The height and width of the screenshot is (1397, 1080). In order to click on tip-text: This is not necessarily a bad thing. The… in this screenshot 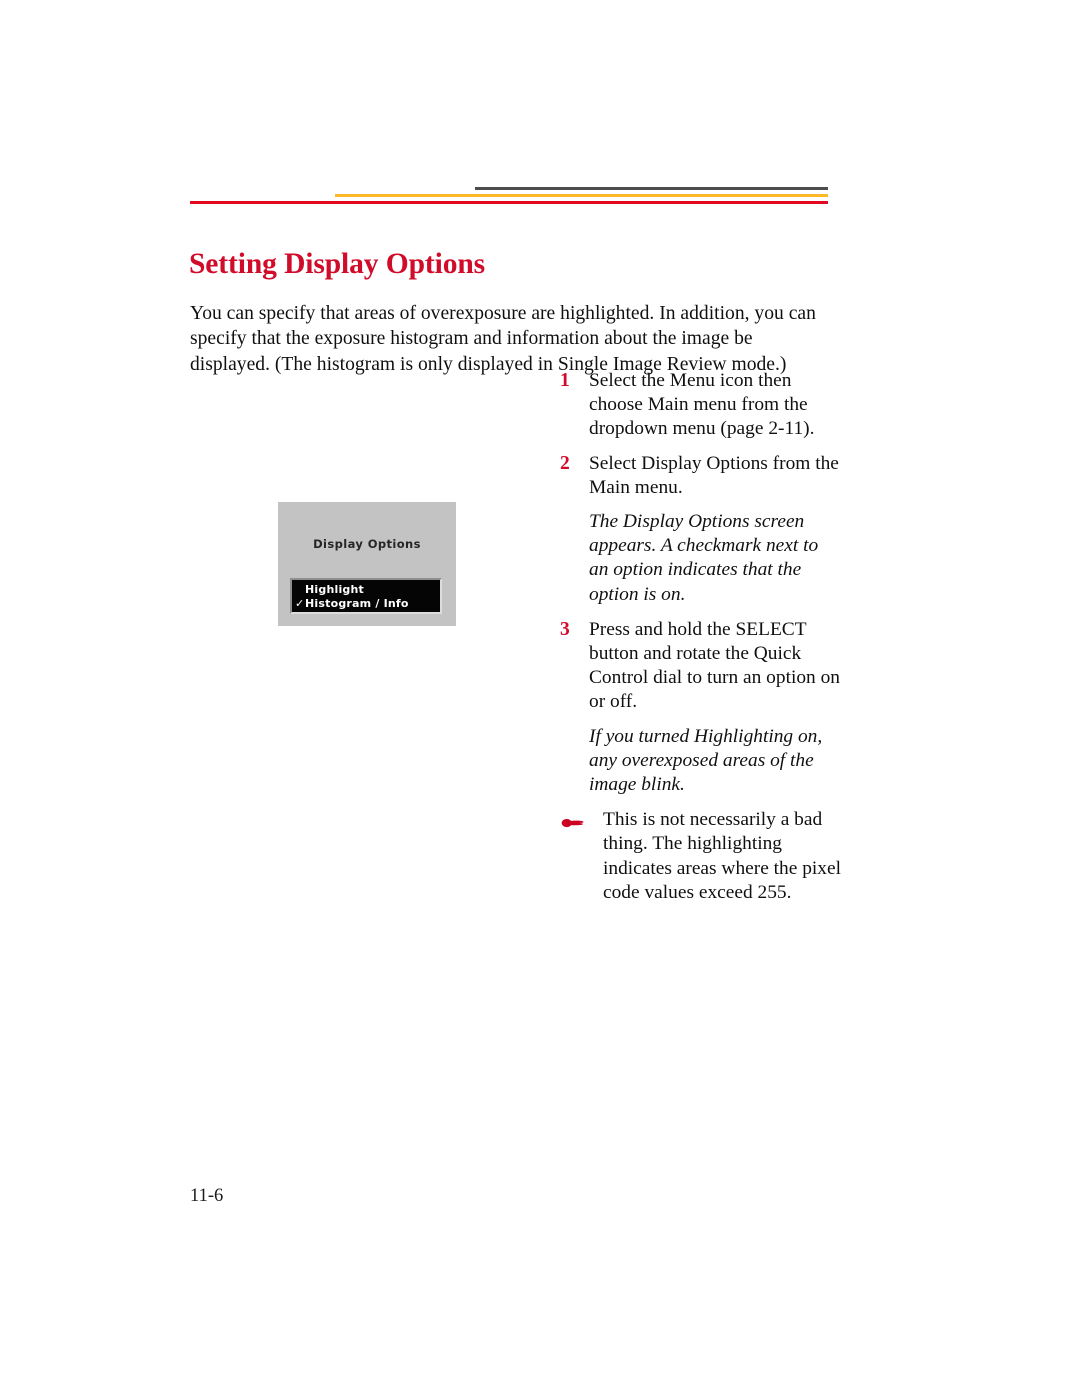, I will do `click(722, 856)`.